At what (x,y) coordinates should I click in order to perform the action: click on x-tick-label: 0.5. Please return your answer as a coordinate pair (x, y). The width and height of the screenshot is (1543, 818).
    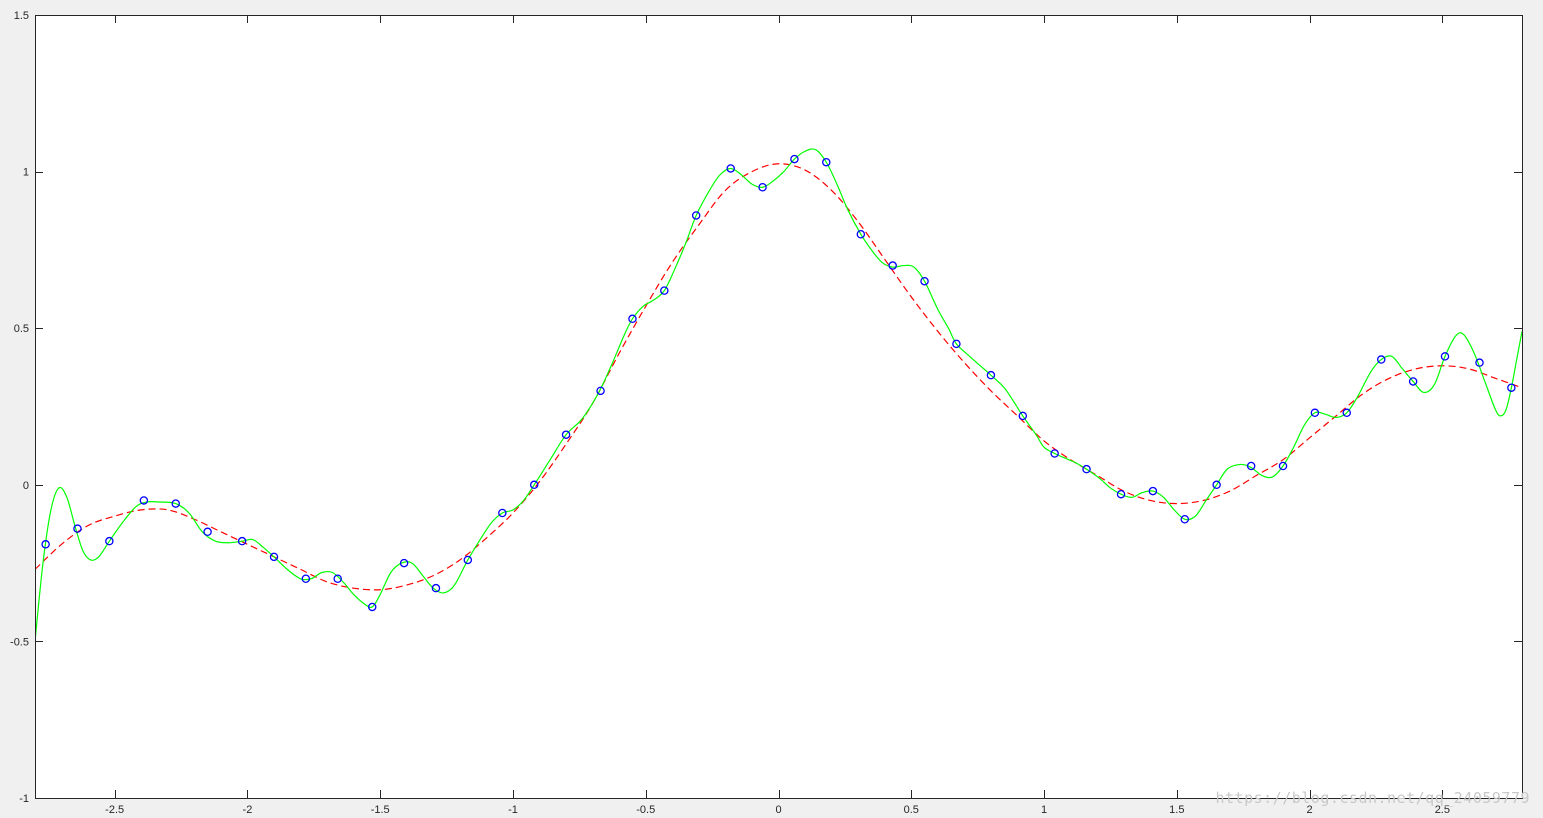
    Looking at the image, I should click on (911, 810).